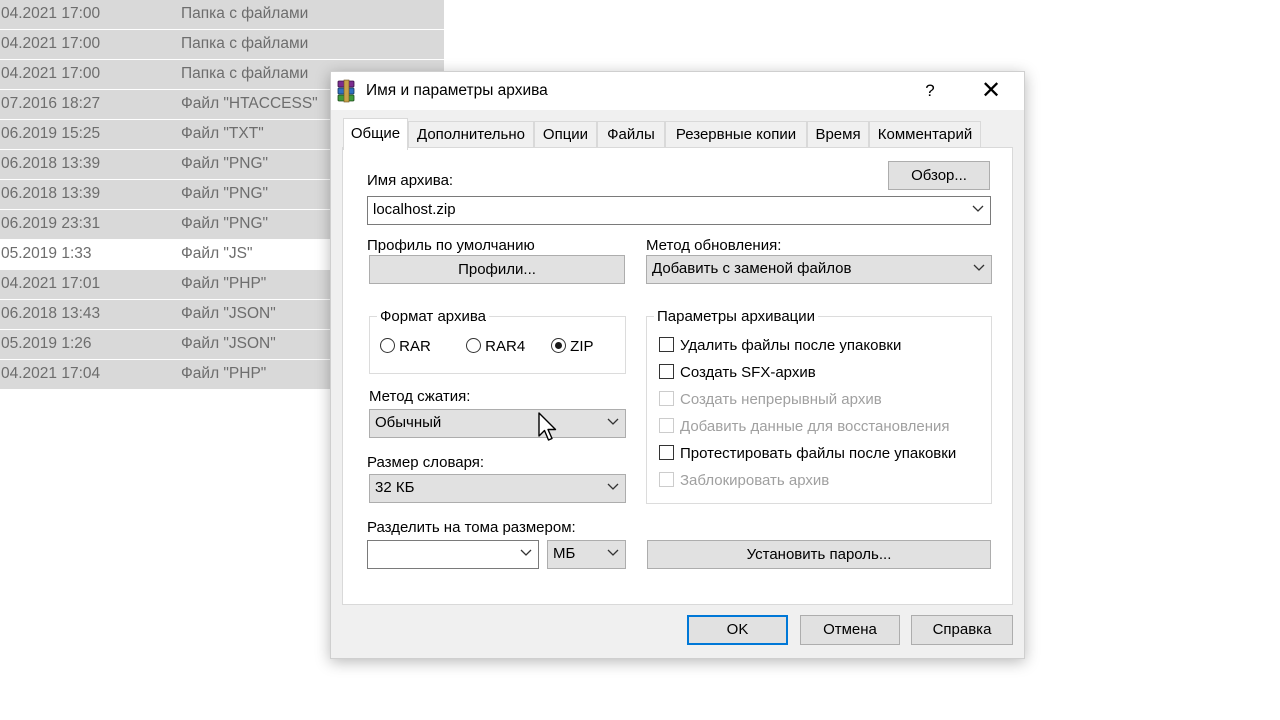  I want to click on tab-time: Время, so click(838, 134).